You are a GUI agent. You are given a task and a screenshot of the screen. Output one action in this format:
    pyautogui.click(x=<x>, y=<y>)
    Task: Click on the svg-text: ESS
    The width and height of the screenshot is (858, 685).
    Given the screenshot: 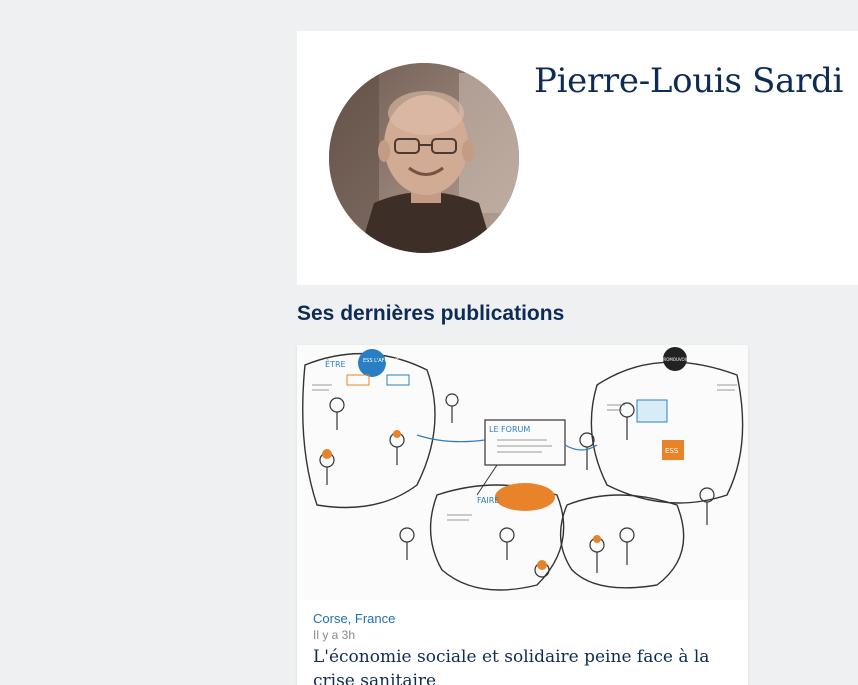 What is the action you would take?
    pyautogui.click(x=672, y=451)
    